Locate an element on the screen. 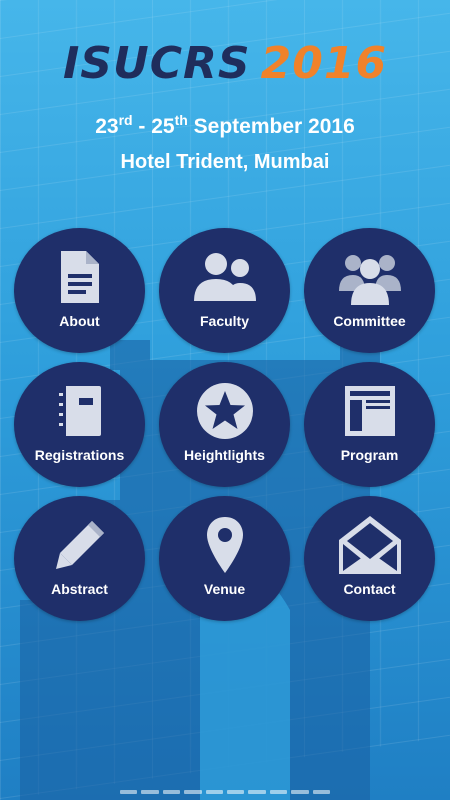  conference-logo: ISUCRS 2016 is located at coordinates (225, 63).